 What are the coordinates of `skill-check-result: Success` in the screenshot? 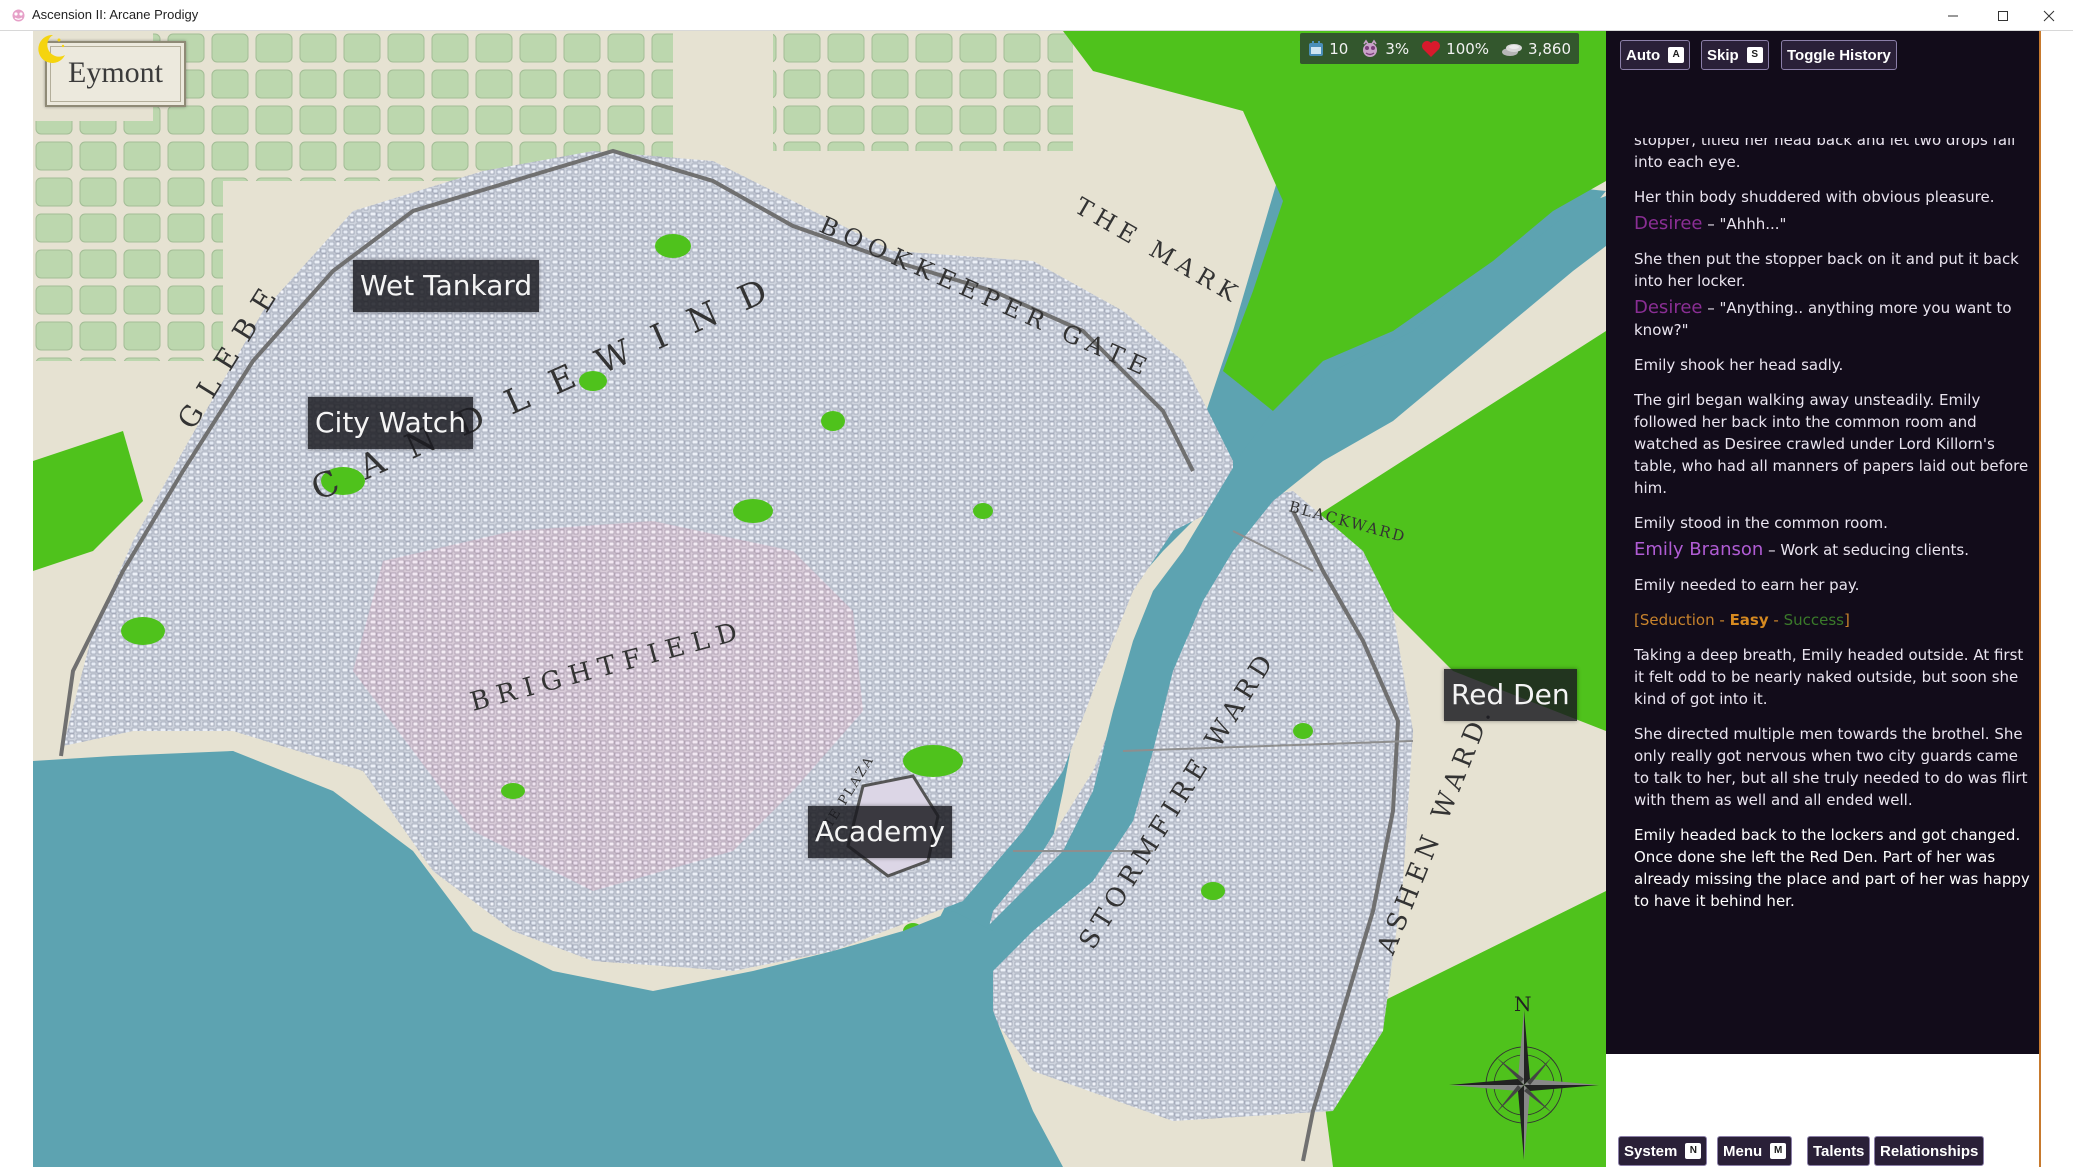 It's located at (1813, 620).